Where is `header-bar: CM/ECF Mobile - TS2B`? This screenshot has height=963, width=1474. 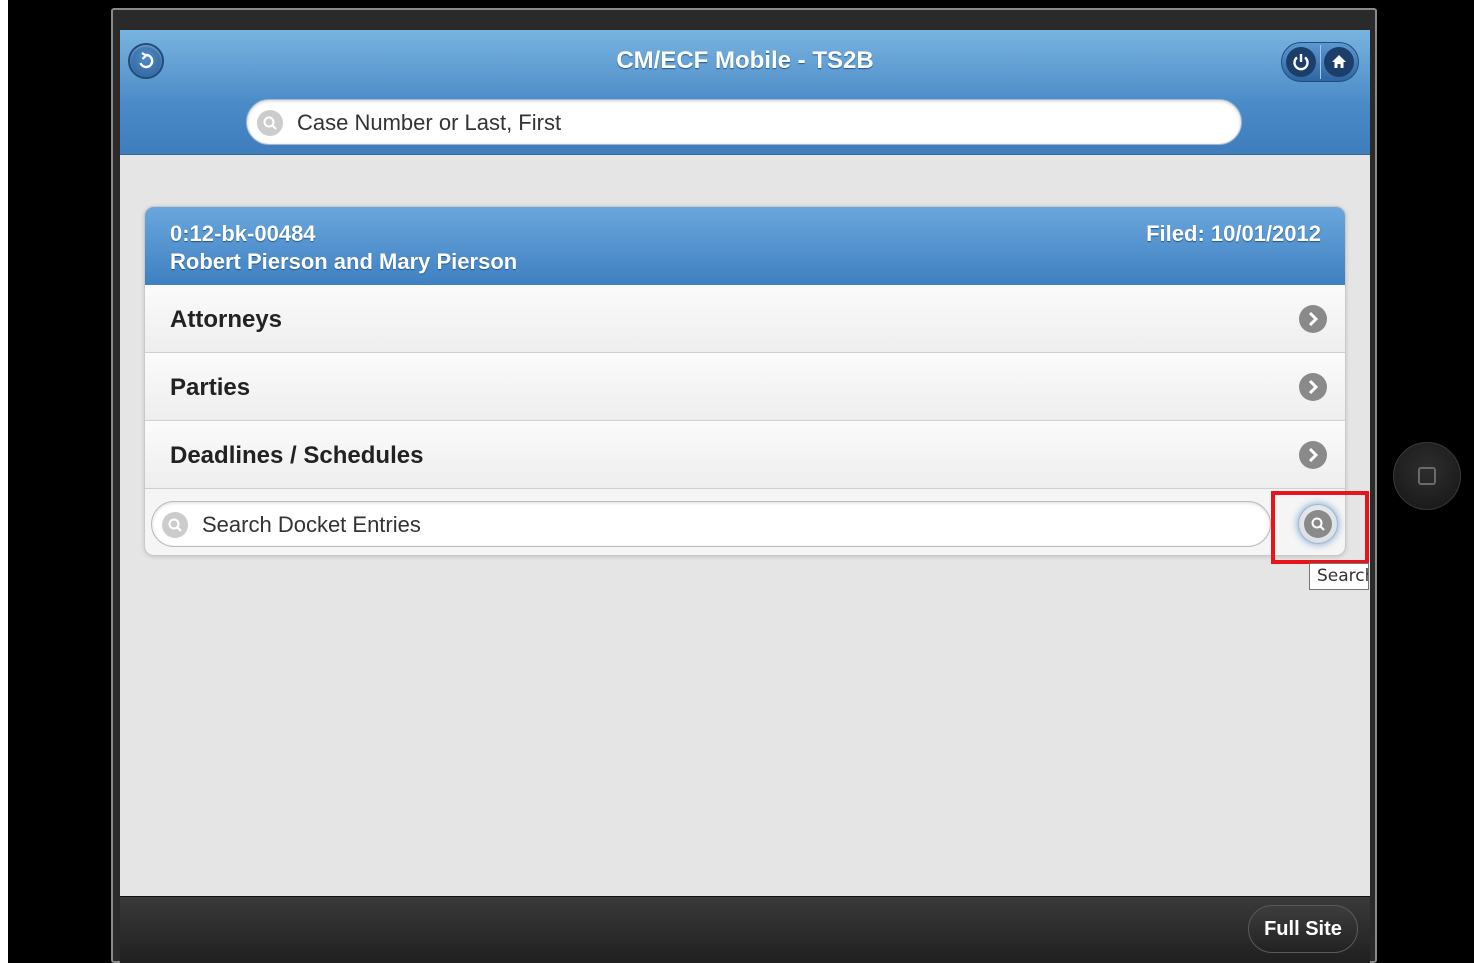 header-bar: CM/ECF Mobile - TS2B is located at coordinates (745, 92).